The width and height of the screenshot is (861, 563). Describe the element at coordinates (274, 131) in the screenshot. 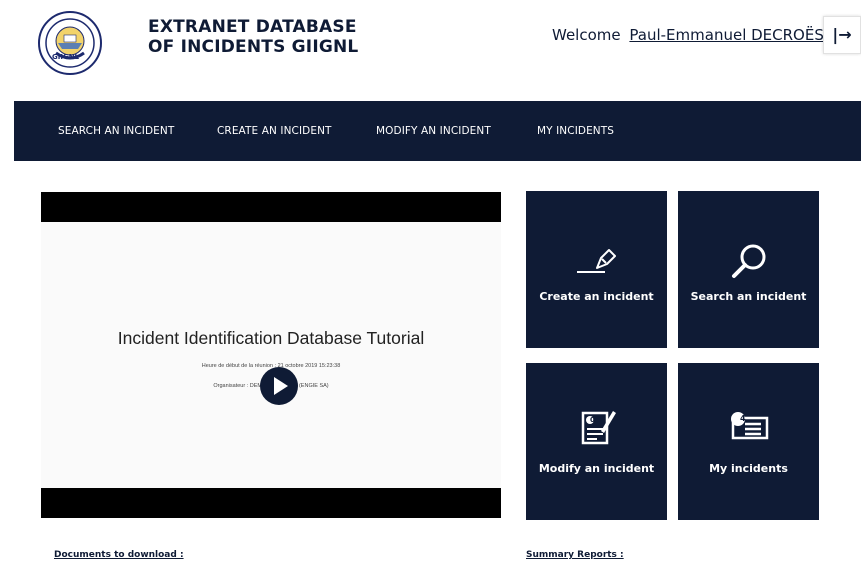

I see `nav-create-incident: CREATE AN INCIDENT` at that location.